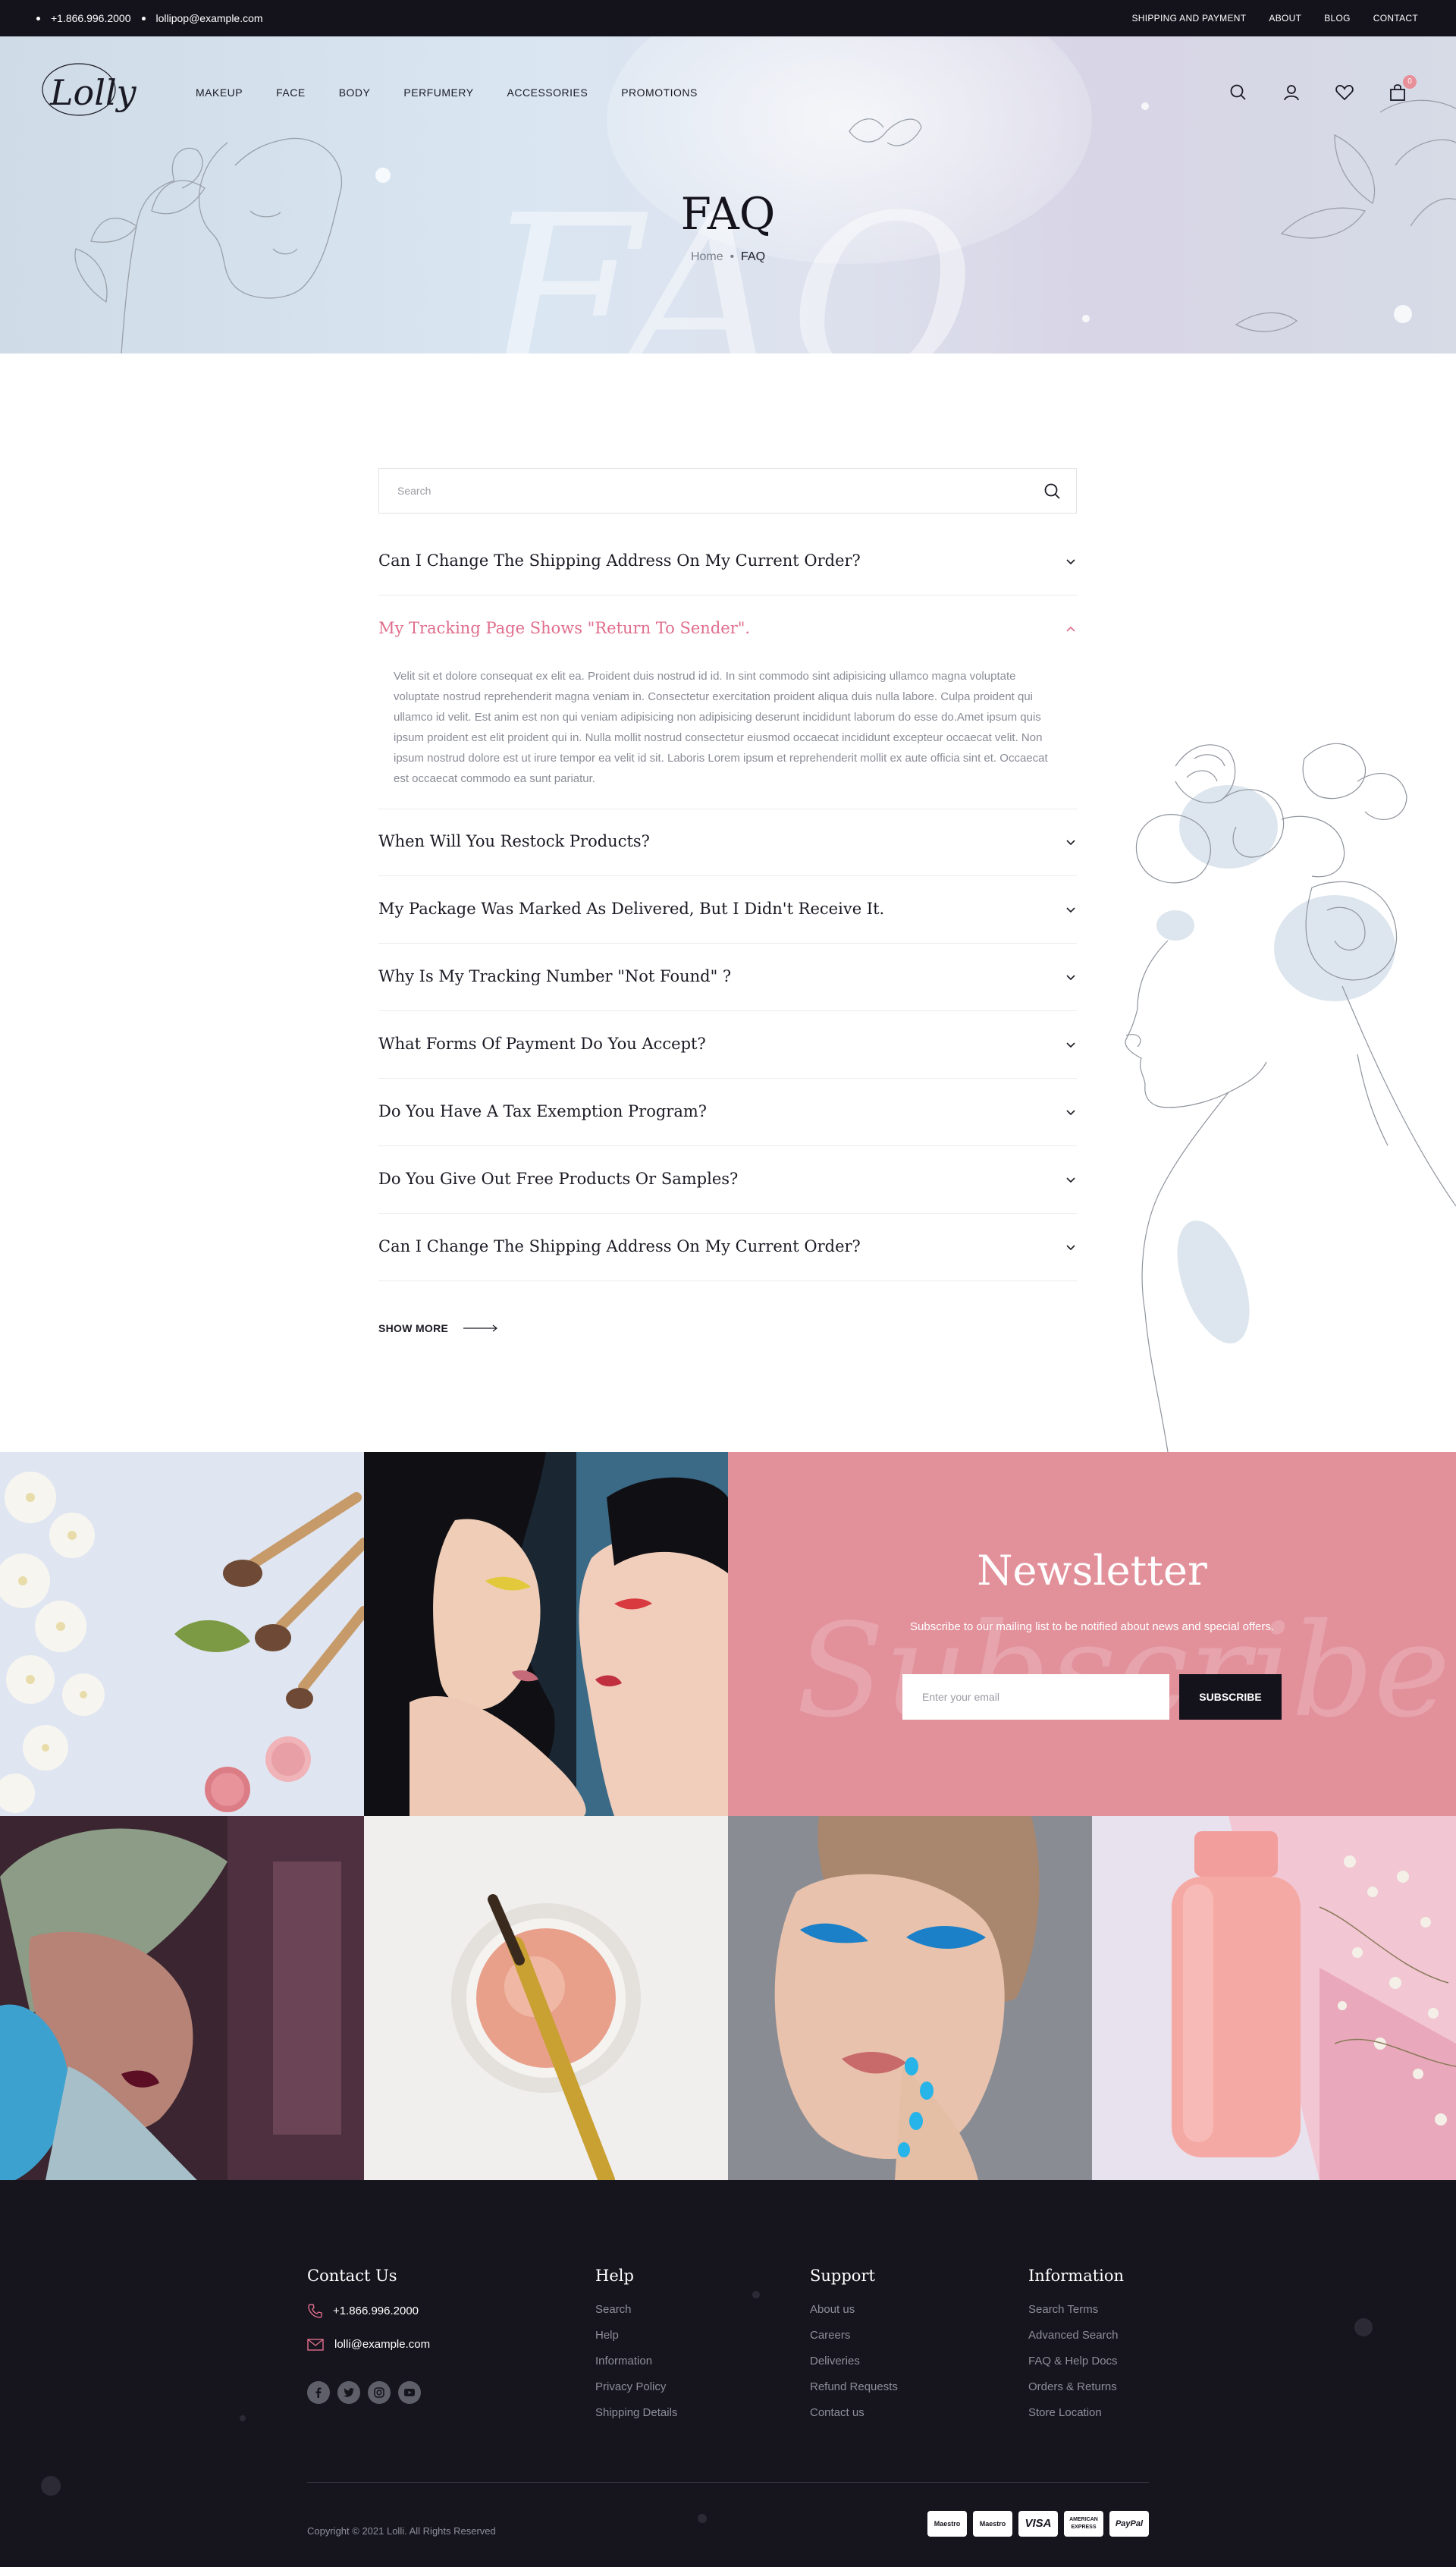 The width and height of the screenshot is (1456, 2567). Describe the element at coordinates (355, 92) in the screenshot. I see `nav-item-body: BODY` at that location.